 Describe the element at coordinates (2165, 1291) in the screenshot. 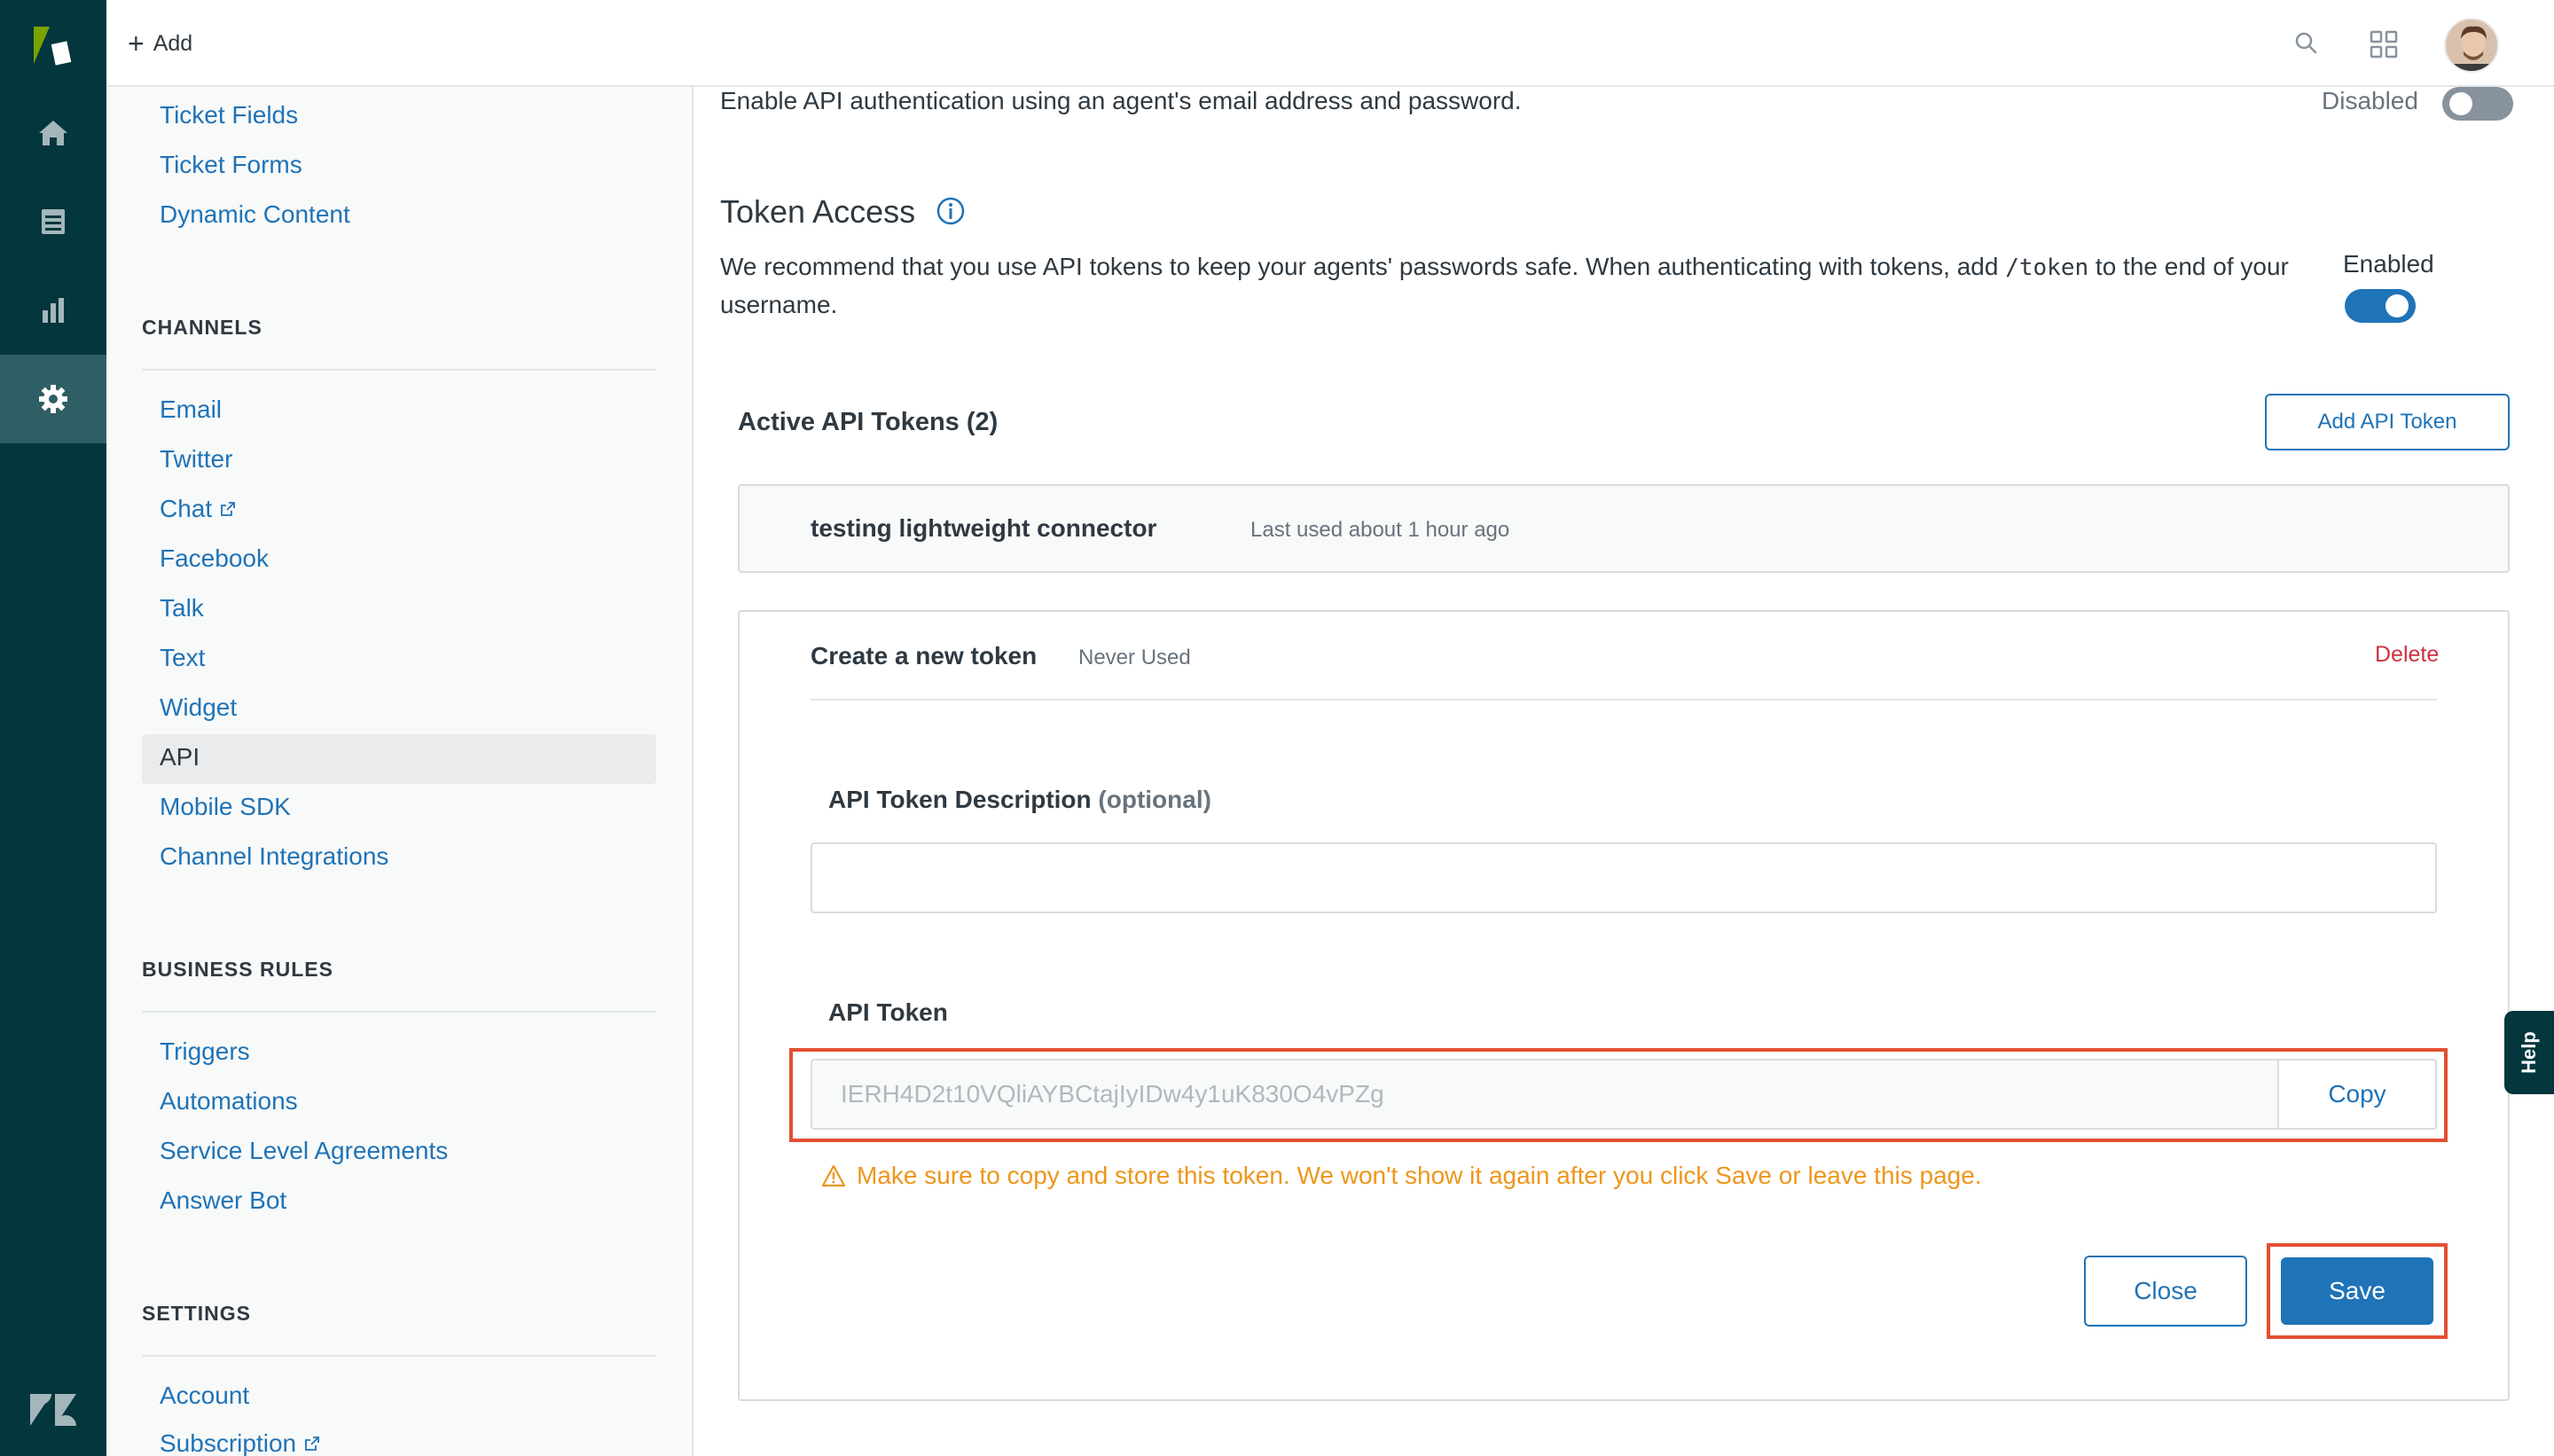

I see `close-button: Close` at that location.